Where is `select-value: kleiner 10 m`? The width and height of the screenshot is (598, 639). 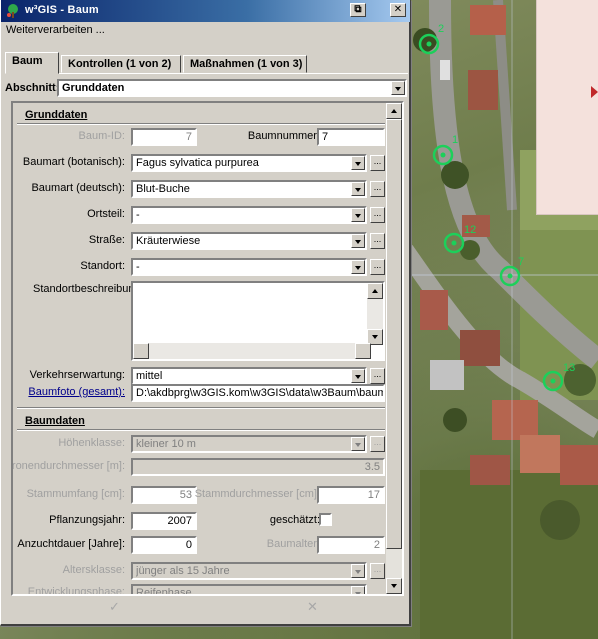
select-value: kleiner 10 m is located at coordinates (166, 444).